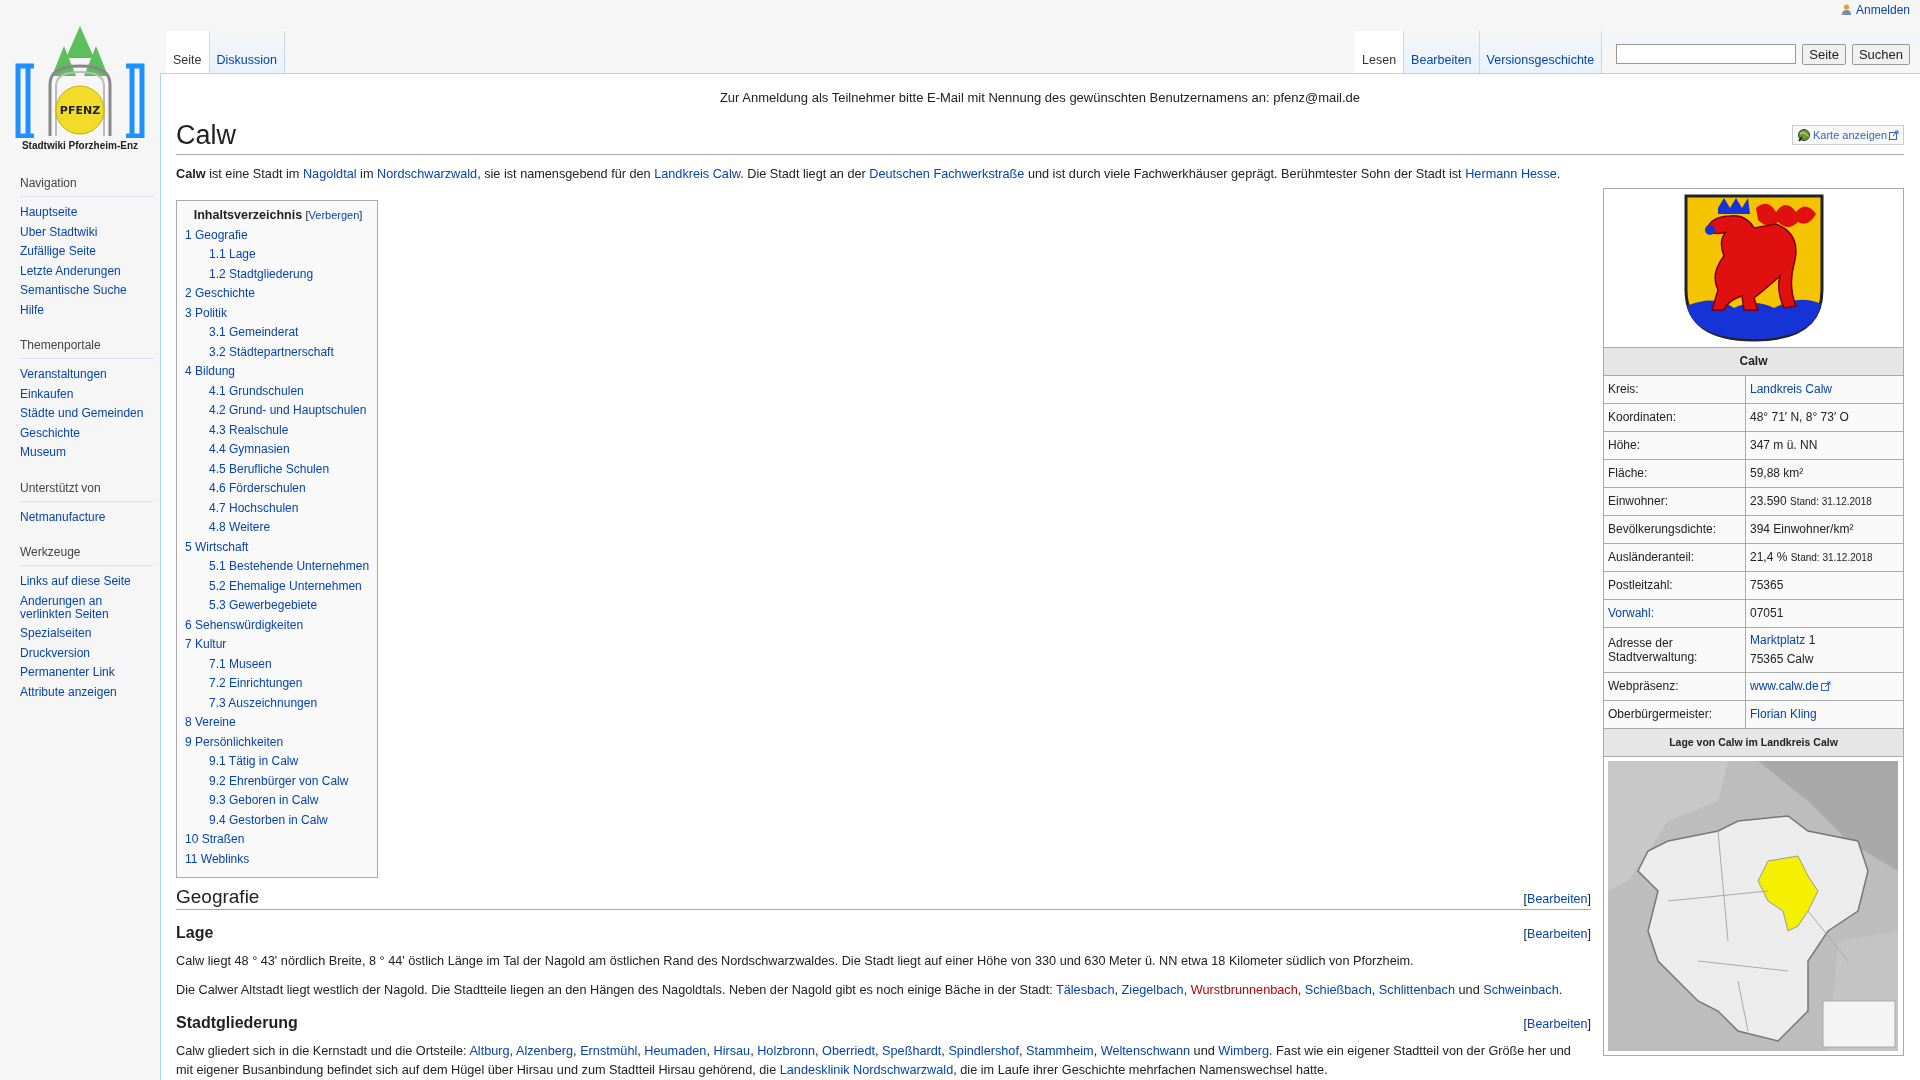 This screenshot has width=1920, height=1080. What do you see at coordinates (87, 394) in the screenshot?
I see `sidebar-link: Einkaufen` at bounding box center [87, 394].